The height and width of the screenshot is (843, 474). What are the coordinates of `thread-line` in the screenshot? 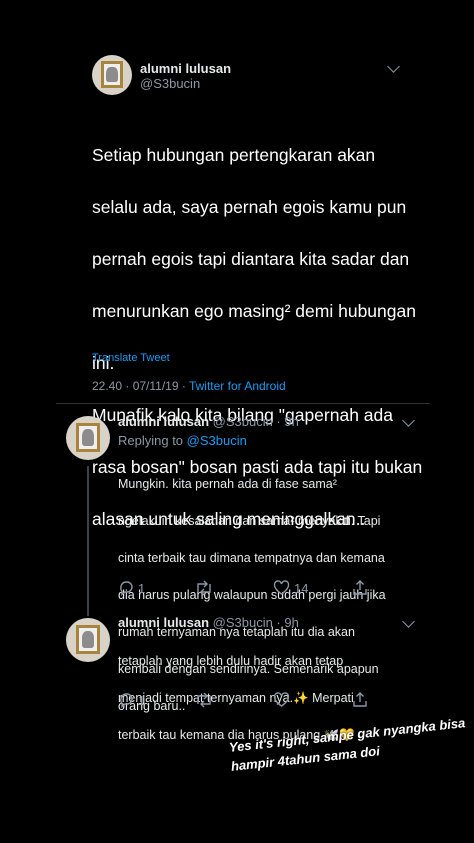 It's located at (88, 541).